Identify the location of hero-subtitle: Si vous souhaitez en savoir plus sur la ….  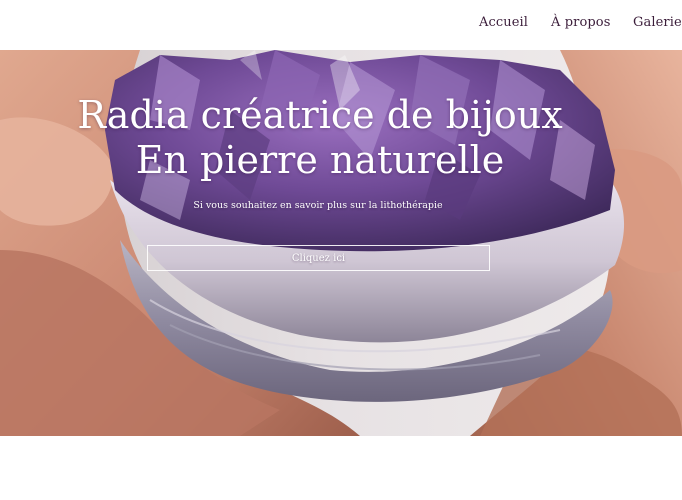
(318, 205).